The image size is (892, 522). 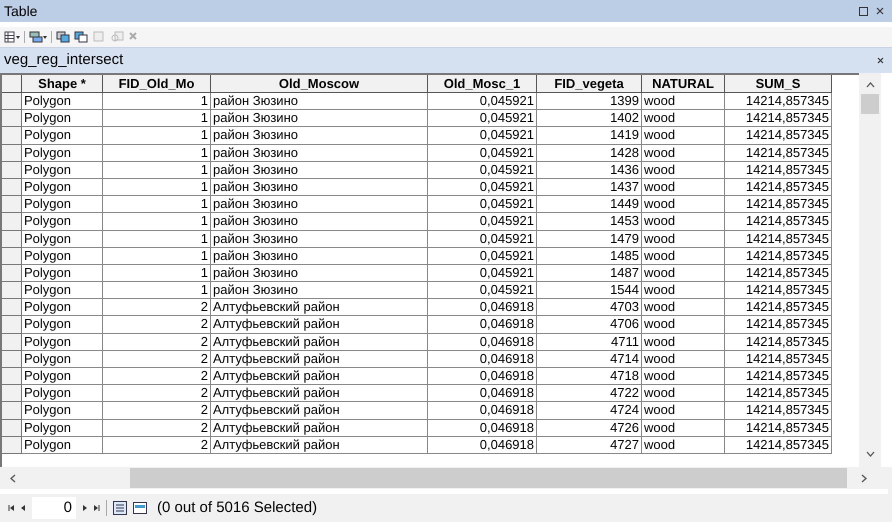 What do you see at coordinates (870, 85) in the screenshot?
I see `scroll-up-icon` at bounding box center [870, 85].